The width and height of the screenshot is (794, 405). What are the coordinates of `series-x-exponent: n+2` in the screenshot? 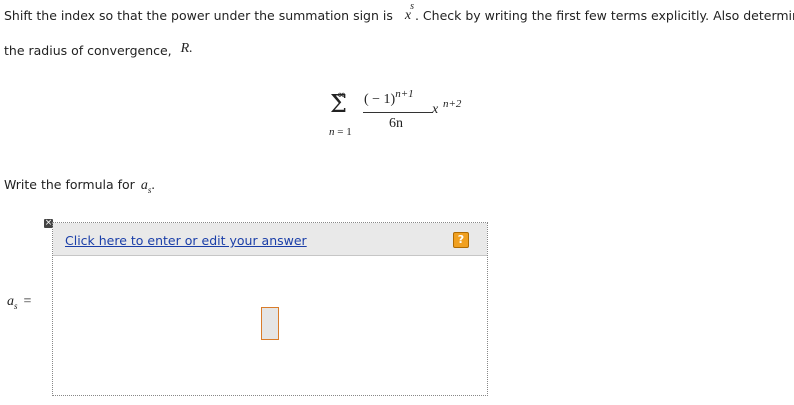 It's located at (452, 104).